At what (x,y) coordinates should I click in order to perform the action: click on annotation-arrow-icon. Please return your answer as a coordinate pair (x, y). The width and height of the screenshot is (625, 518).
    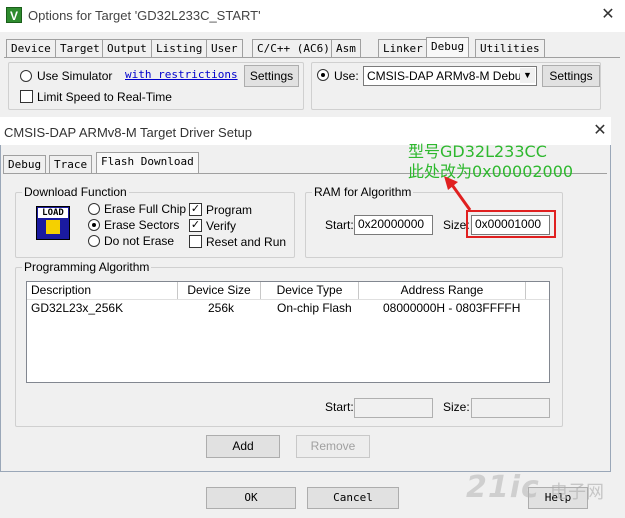
    Looking at the image, I should click on (458, 193).